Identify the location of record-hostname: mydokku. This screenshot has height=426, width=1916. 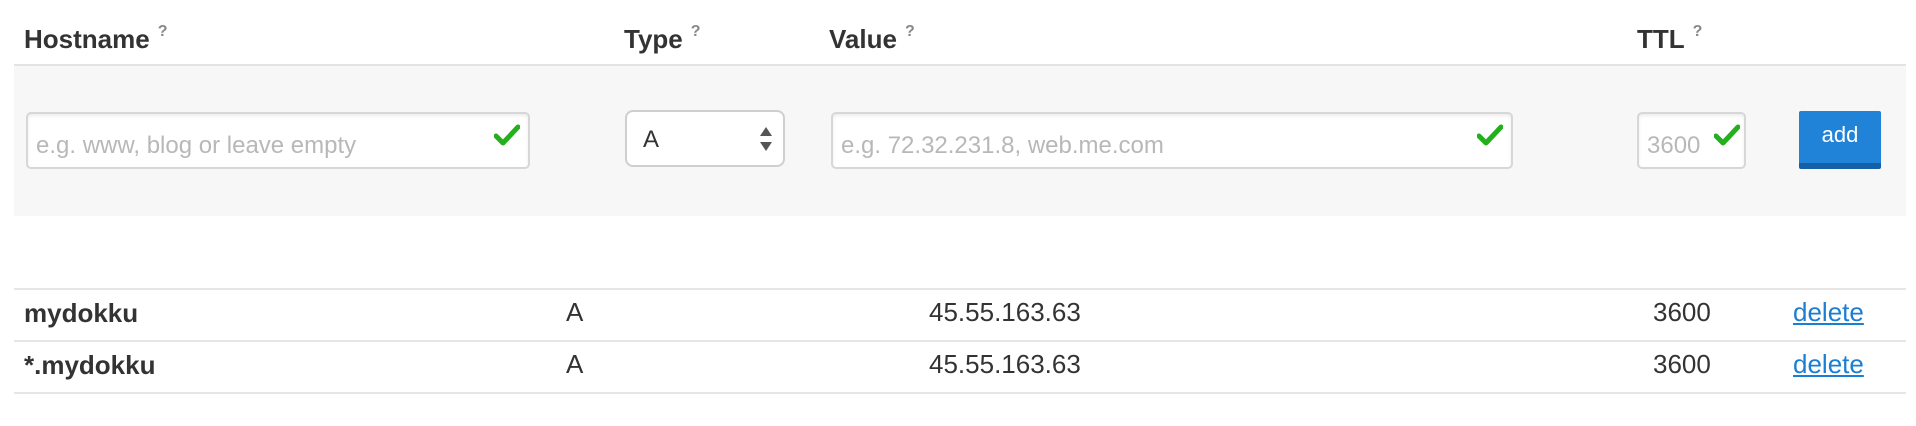
(81, 313).